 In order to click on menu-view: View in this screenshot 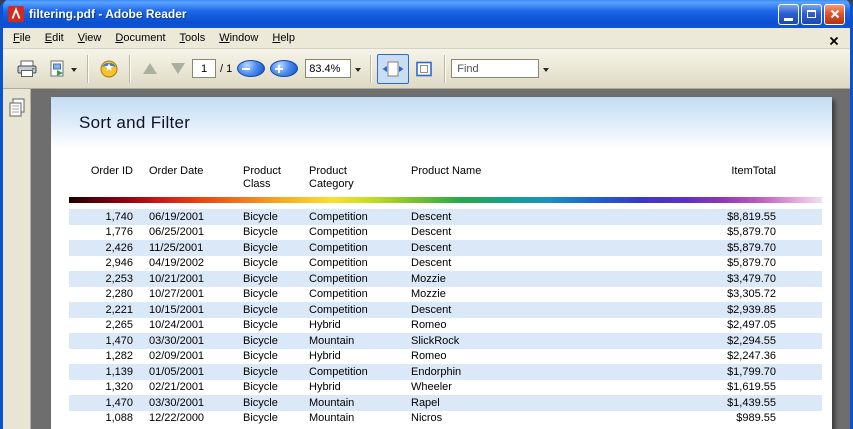, I will do `click(90, 38)`.